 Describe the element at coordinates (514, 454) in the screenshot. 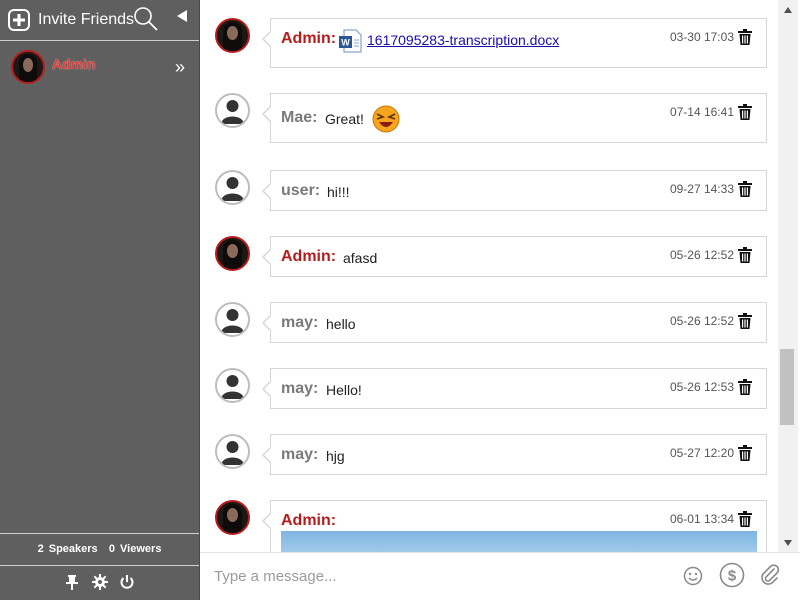

I see `message-bubble: may: hjg 05-27 12:20` at that location.